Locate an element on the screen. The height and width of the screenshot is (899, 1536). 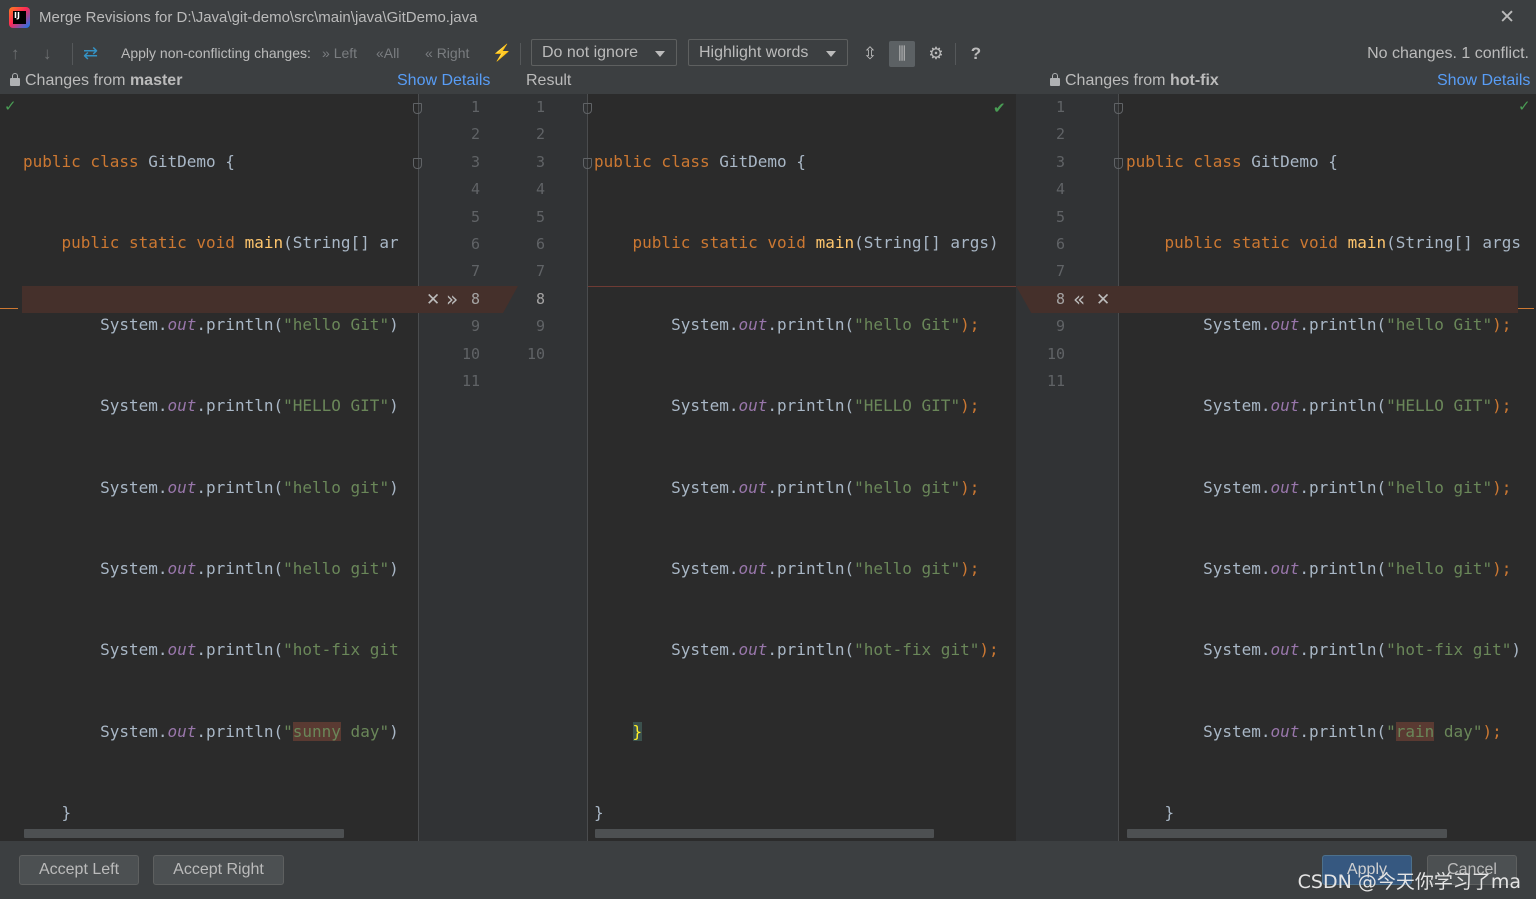
right-show-details-link: Show Details is located at coordinates (1483, 81).